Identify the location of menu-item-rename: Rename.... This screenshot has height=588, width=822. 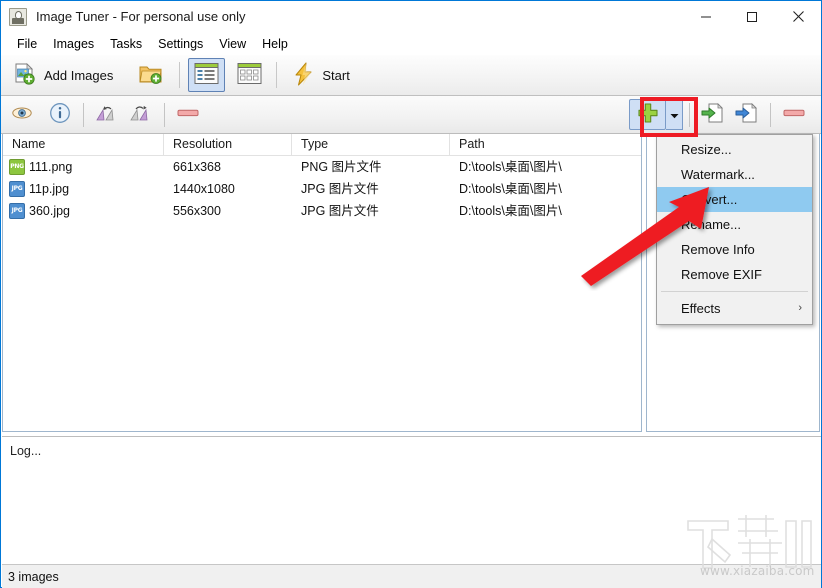
(734, 224).